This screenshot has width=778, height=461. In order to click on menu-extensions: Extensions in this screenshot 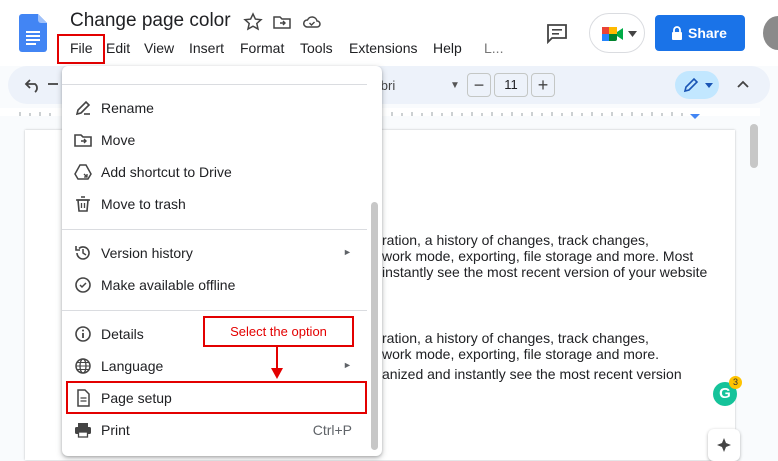, I will do `click(383, 48)`.